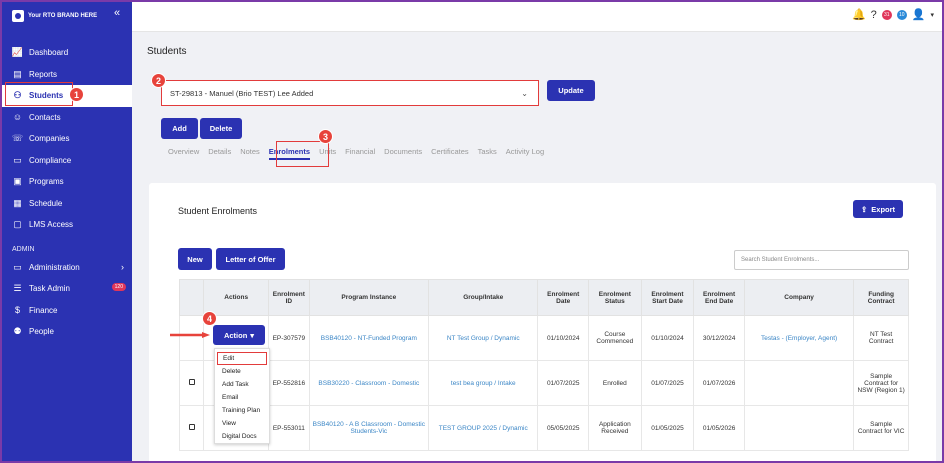 The height and width of the screenshot is (463, 944). What do you see at coordinates (235, 335) in the screenshot?
I see `action-label: Action` at bounding box center [235, 335].